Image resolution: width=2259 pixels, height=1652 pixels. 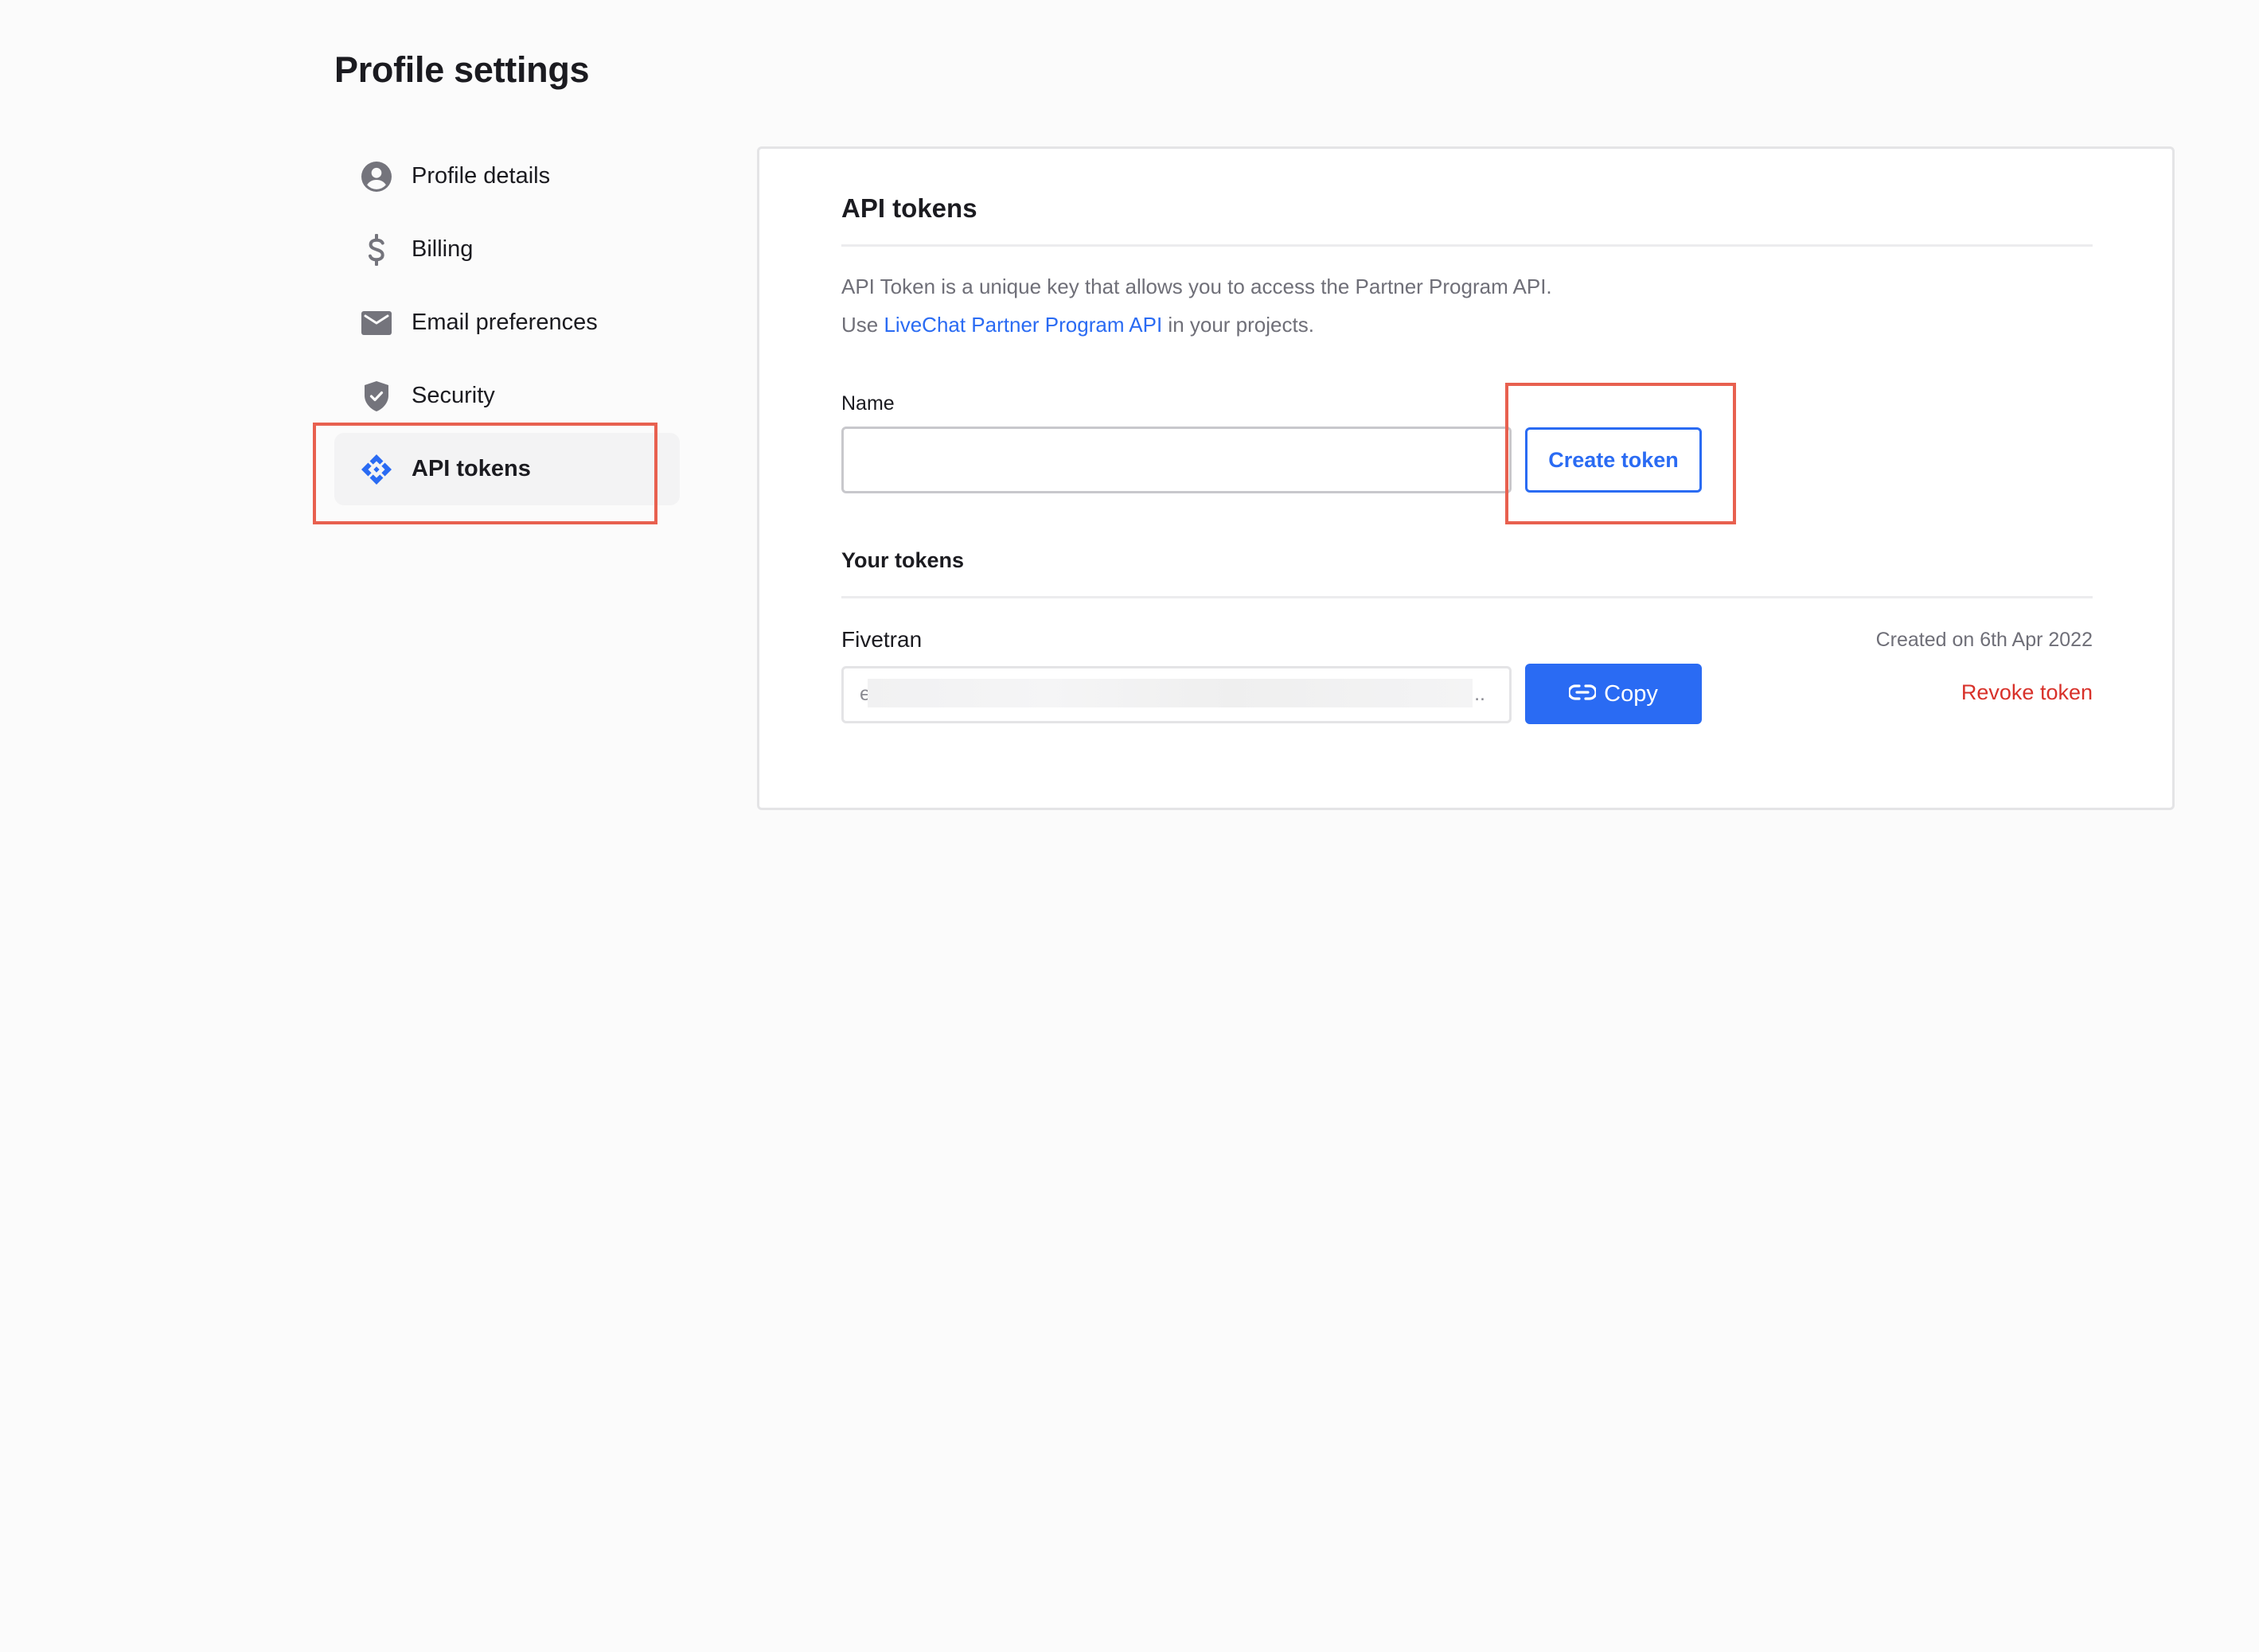 What do you see at coordinates (1631, 693) in the screenshot?
I see `copy-label: Copy` at bounding box center [1631, 693].